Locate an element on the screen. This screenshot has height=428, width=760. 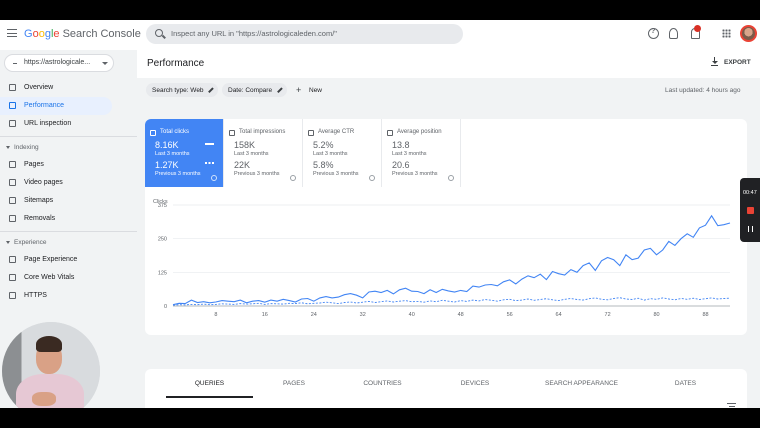
help-icon is located at coordinates (653, 33).